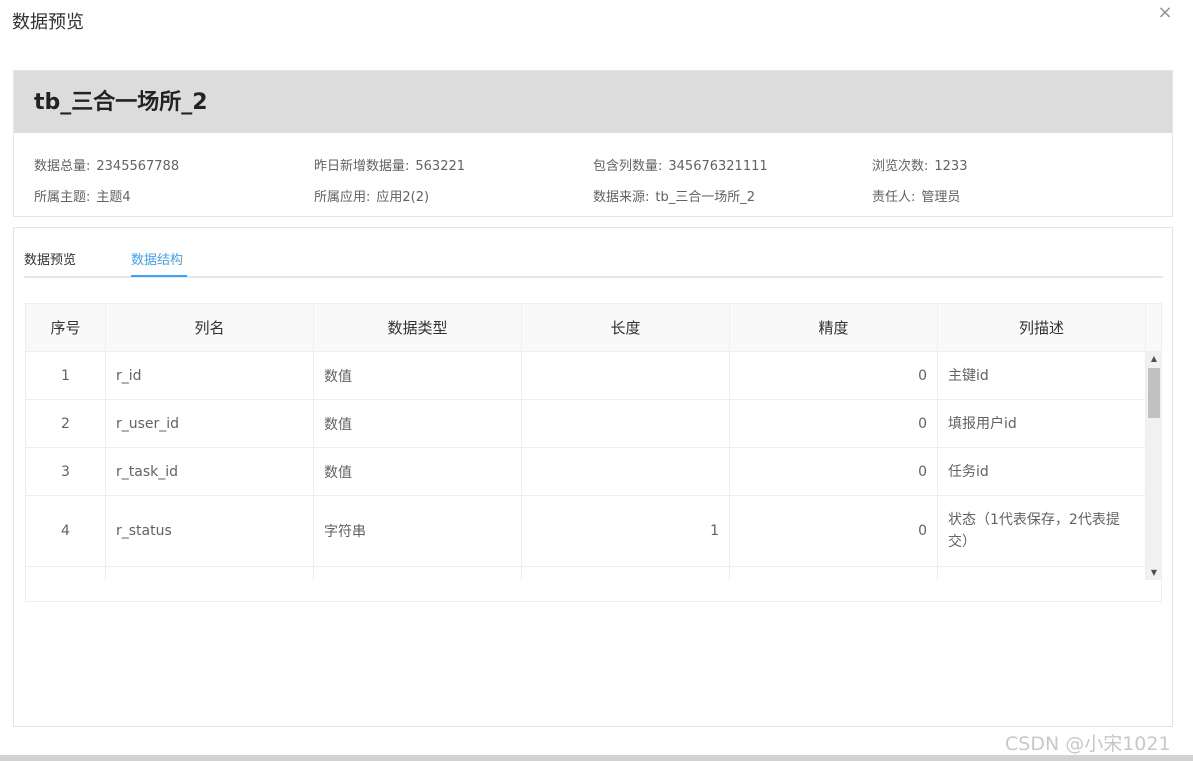 The image size is (1193, 761). I want to click on info-item-source: 数据来源: tb_三合一场所_2, so click(674, 195).